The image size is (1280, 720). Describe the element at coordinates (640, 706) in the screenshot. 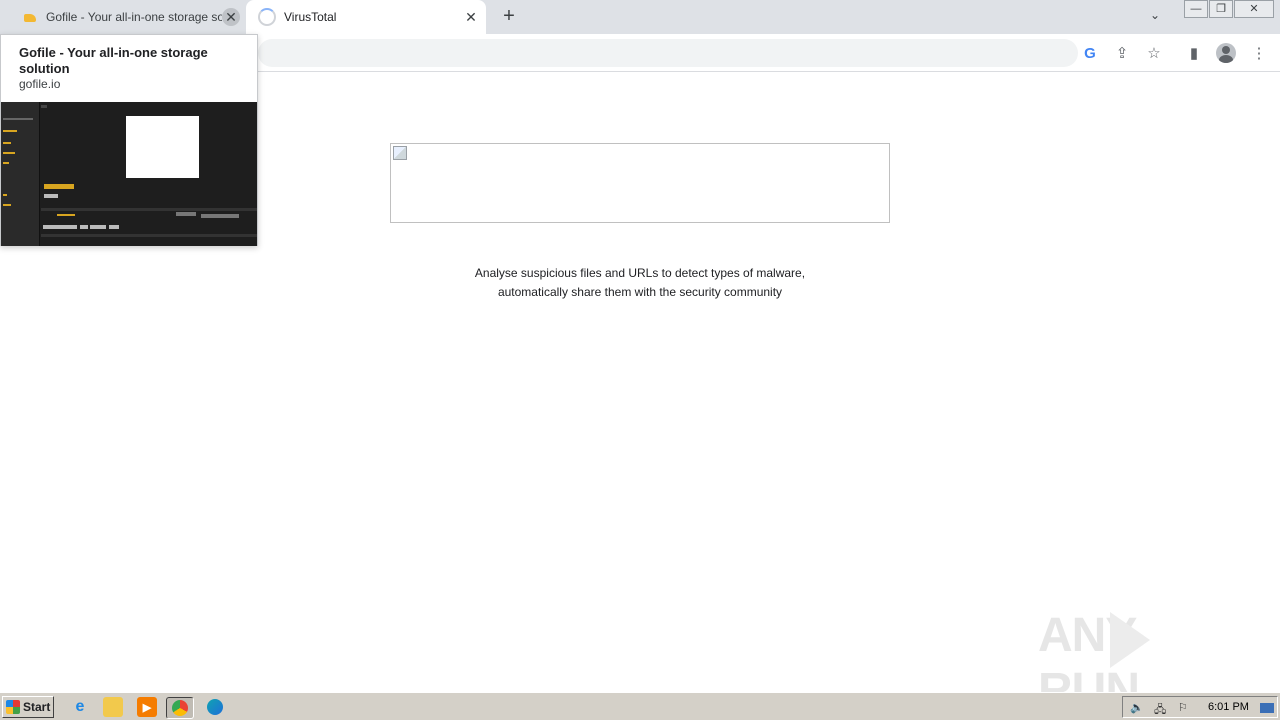

I see `taskbar: Start e ▶ 🔈 🖧 ⚐ 6:01 PM` at that location.